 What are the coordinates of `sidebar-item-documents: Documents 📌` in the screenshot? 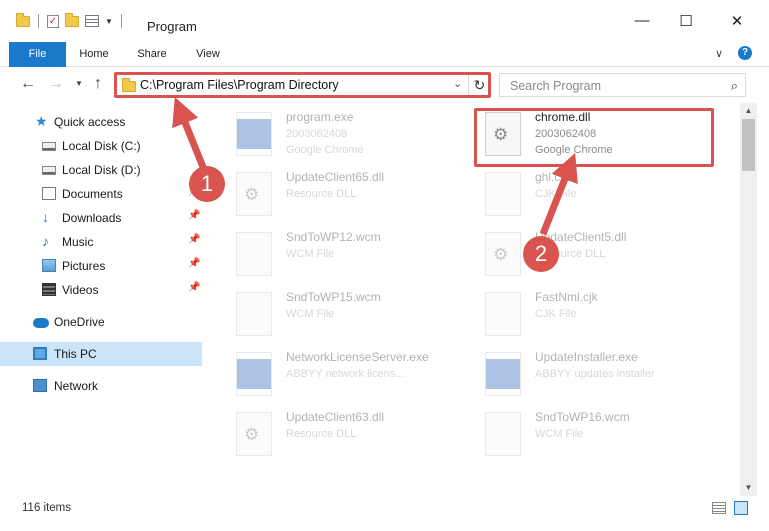 It's located at (101, 194).